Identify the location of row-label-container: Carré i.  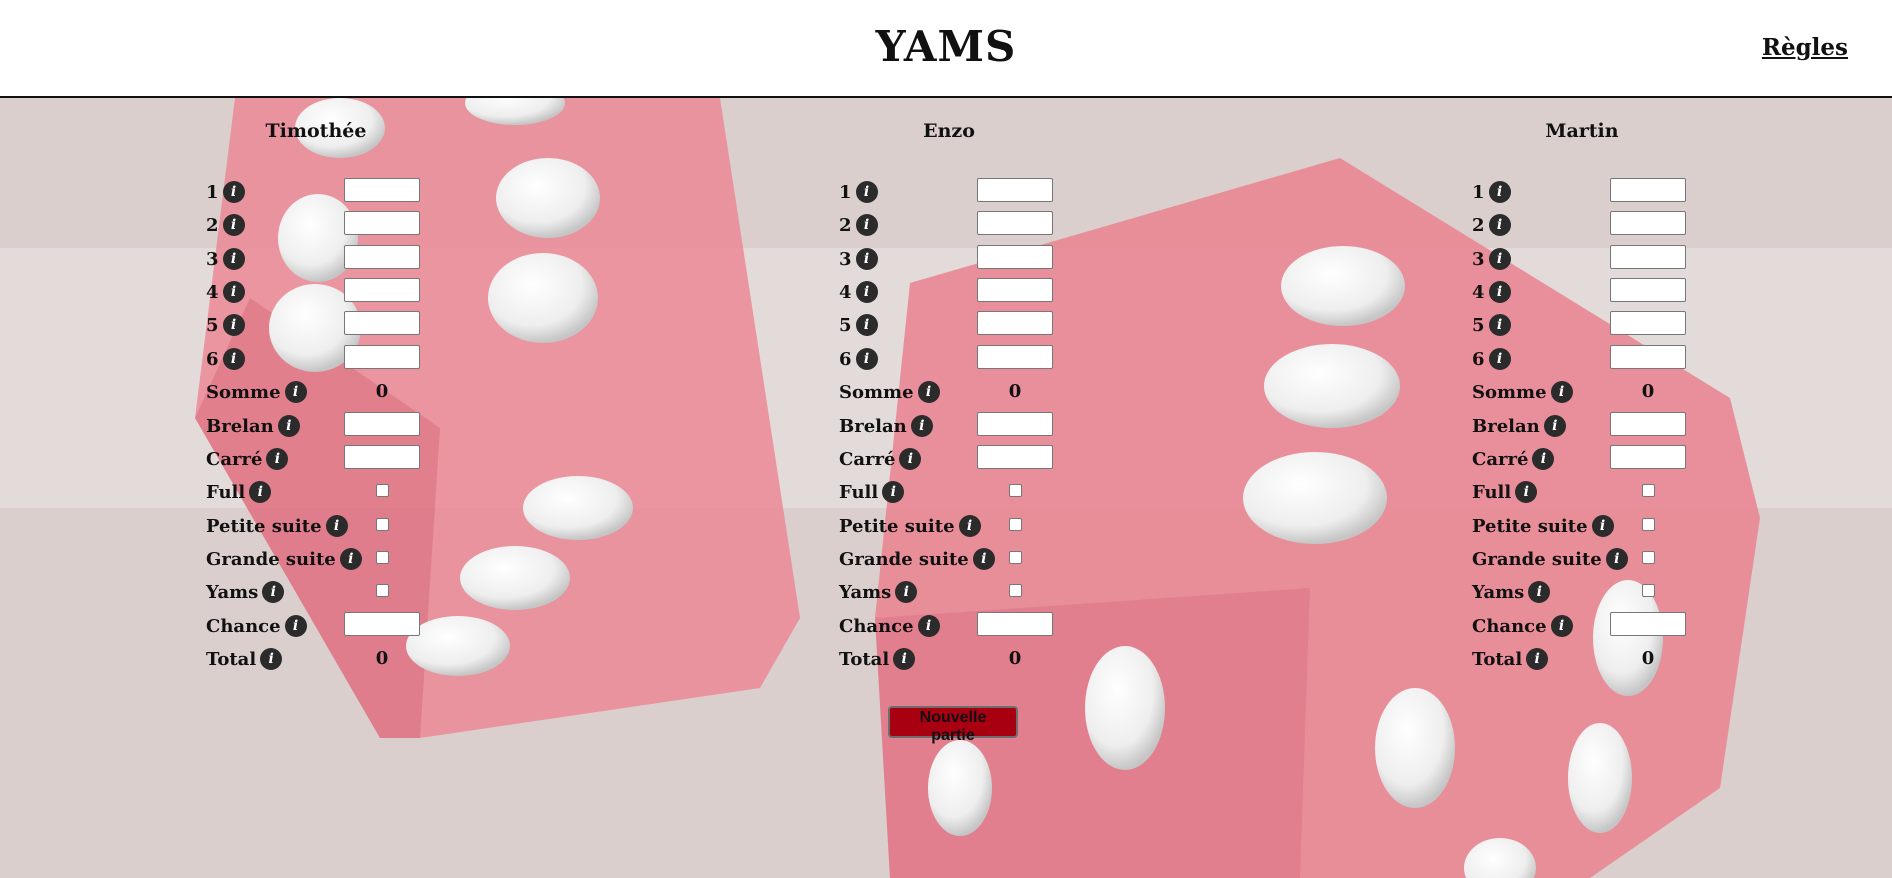
(247, 459).